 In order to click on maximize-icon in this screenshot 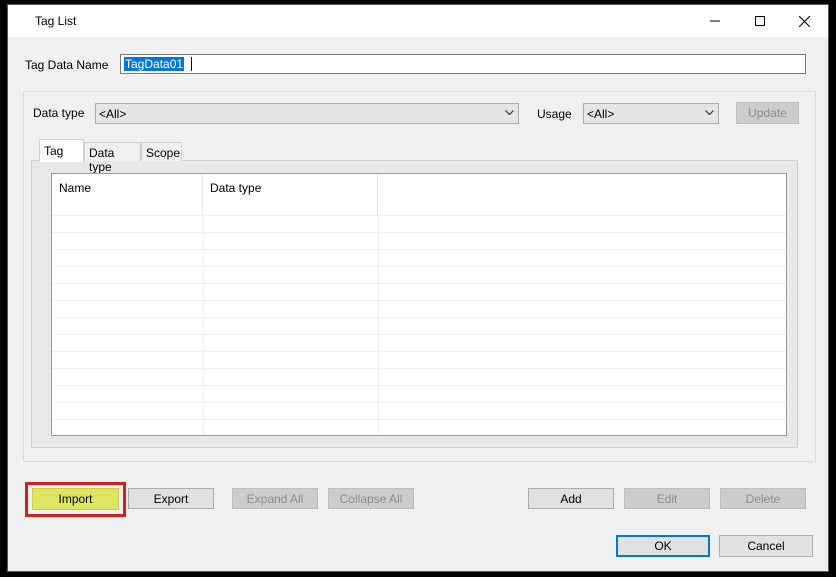, I will do `click(759, 21)`.